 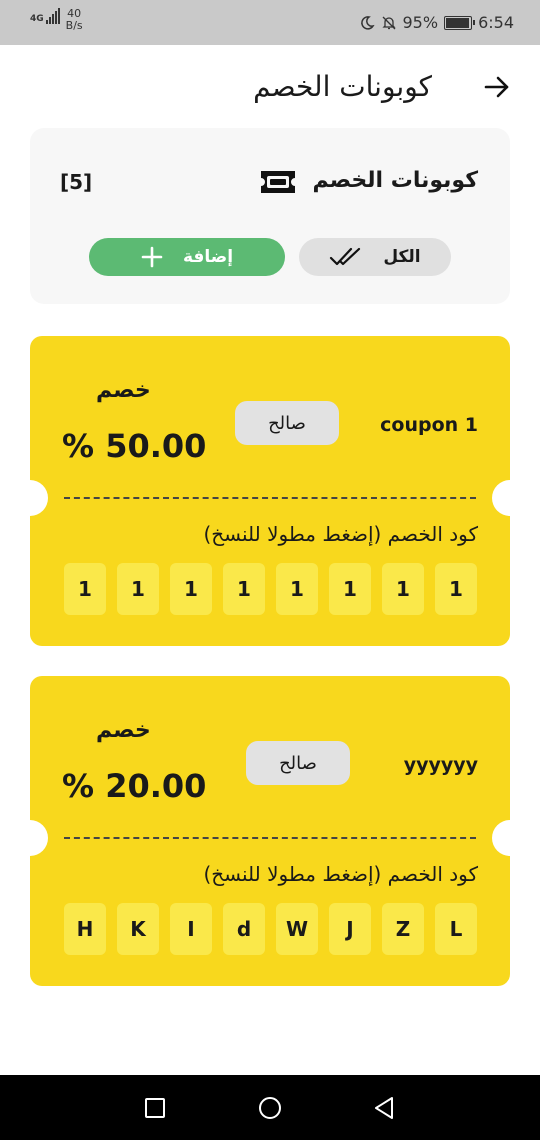 What do you see at coordinates (270, 589) in the screenshot?
I see `coupon-code: 1 1 1 1 1 1 1 1` at bounding box center [270, 589].